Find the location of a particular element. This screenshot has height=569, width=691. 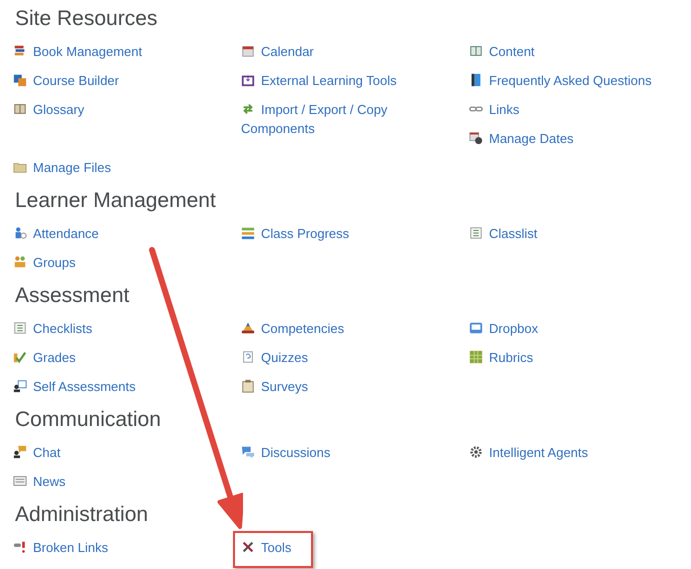

folder-icon is located at coordinates (20, 167).